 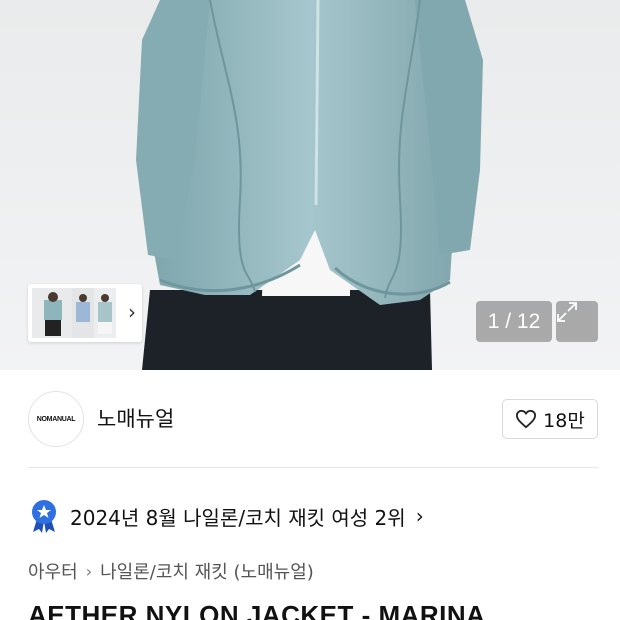 What do you see at coordinates (526, 419) in the screenshot?
I see `heart-icon` at bounding box center [526, 419].